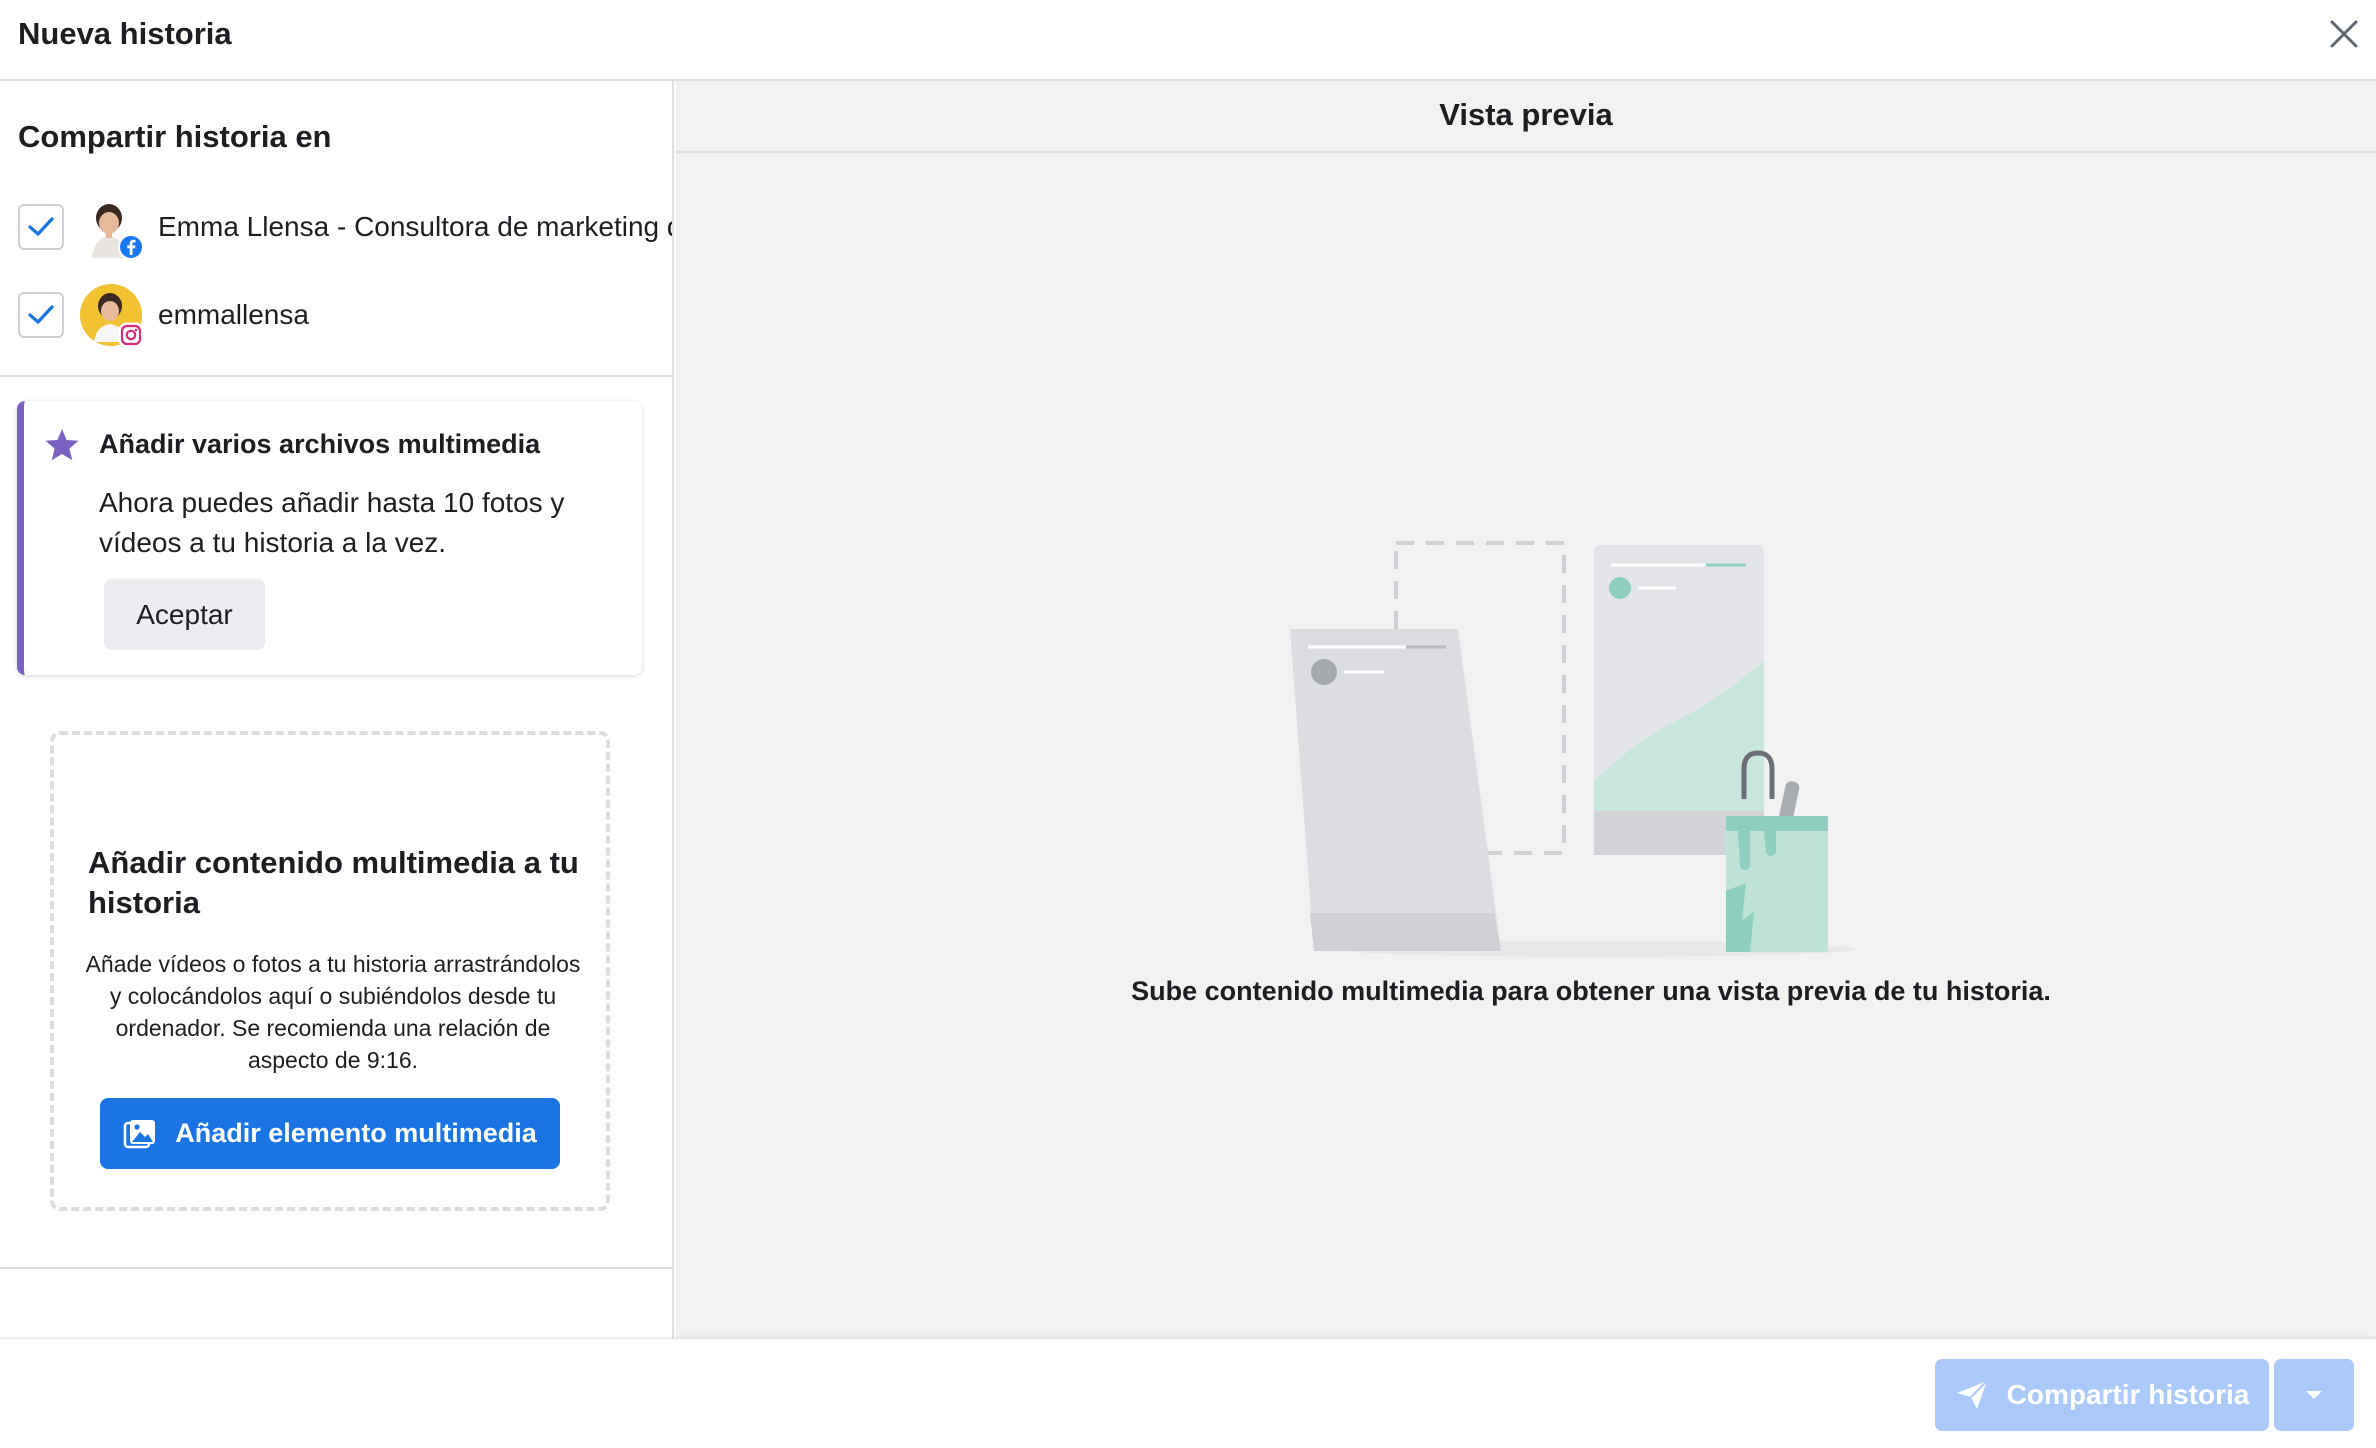 This screenshot has width=2376, height=1448. I want to click on close-icon, so click(2344, 34).